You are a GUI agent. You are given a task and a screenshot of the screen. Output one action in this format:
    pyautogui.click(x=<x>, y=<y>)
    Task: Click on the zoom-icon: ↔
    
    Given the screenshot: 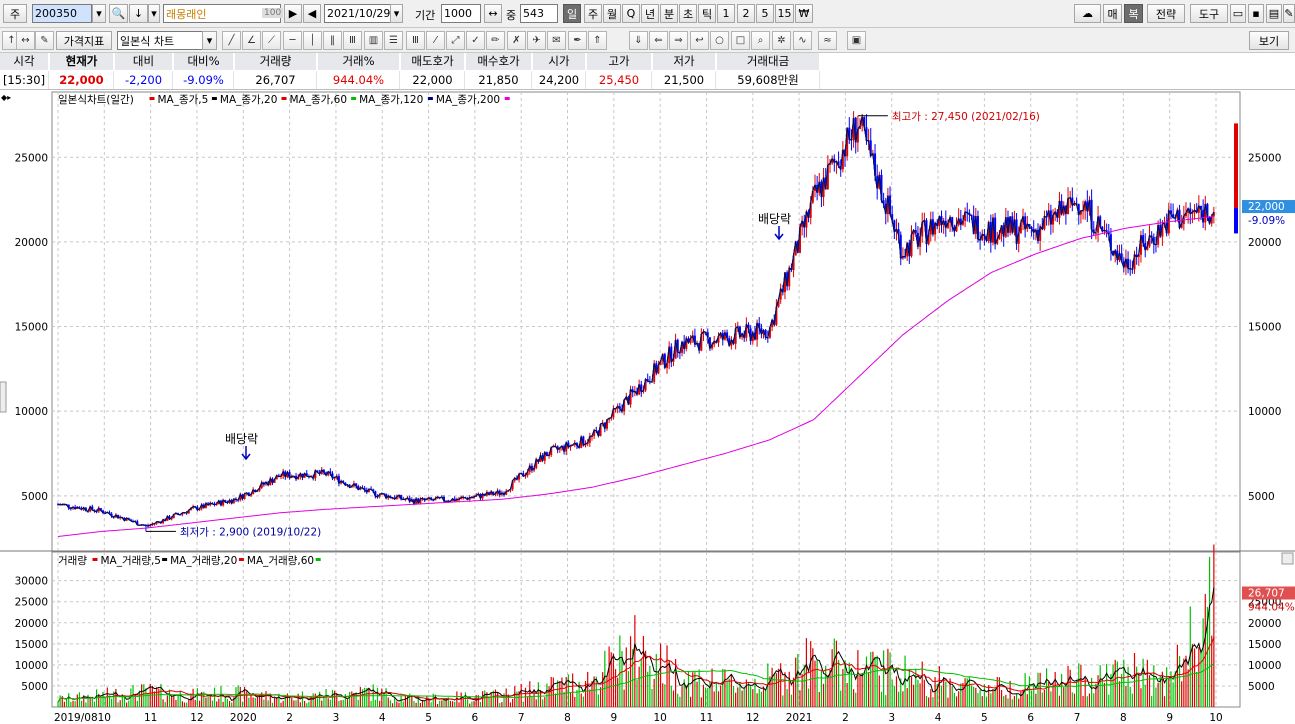 What is the action you would take?
    pyautogui.click(x=493, y=13)
    